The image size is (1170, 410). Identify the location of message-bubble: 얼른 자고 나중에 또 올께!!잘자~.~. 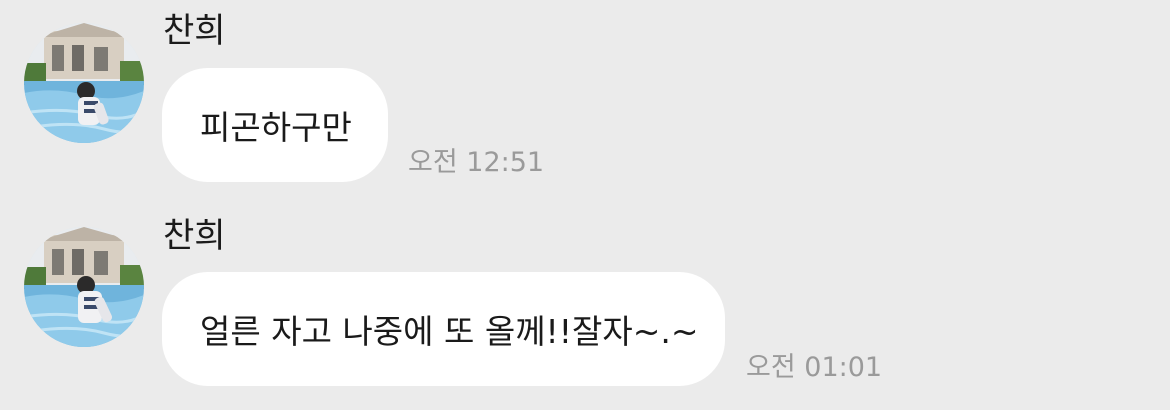
(443, 329).